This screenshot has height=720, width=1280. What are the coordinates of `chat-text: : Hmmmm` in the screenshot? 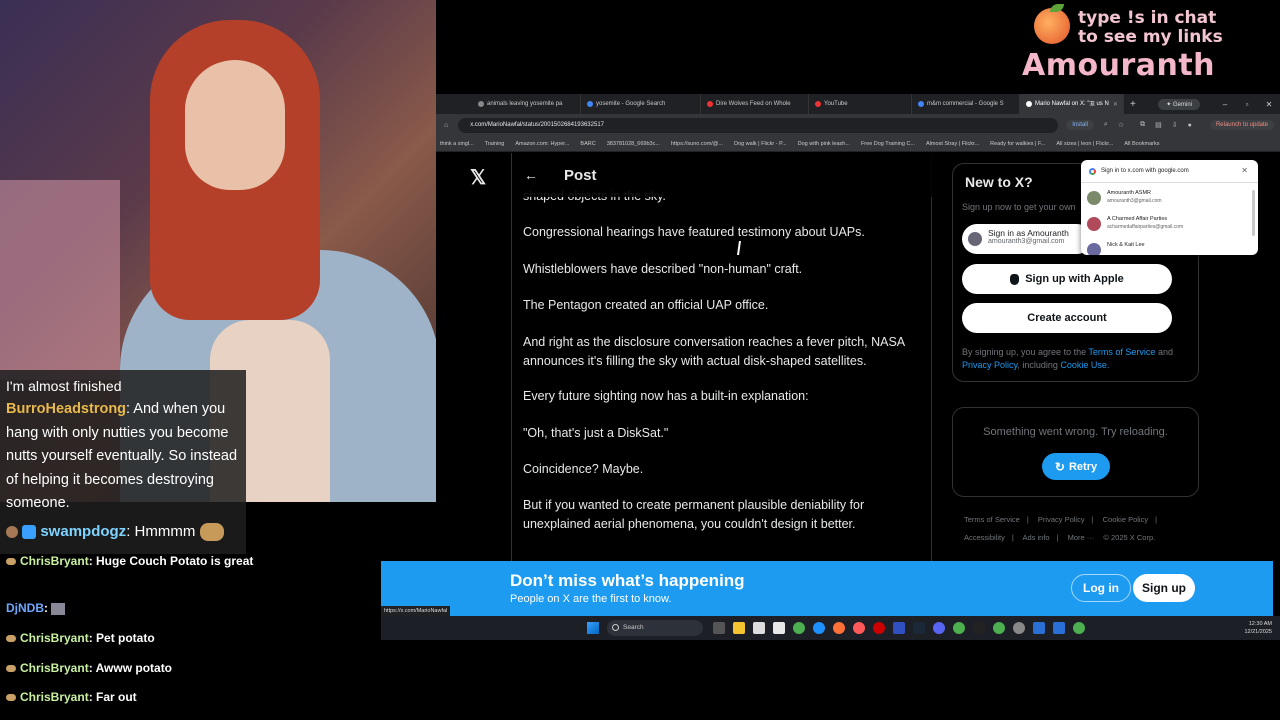 It's located at (161, 531).